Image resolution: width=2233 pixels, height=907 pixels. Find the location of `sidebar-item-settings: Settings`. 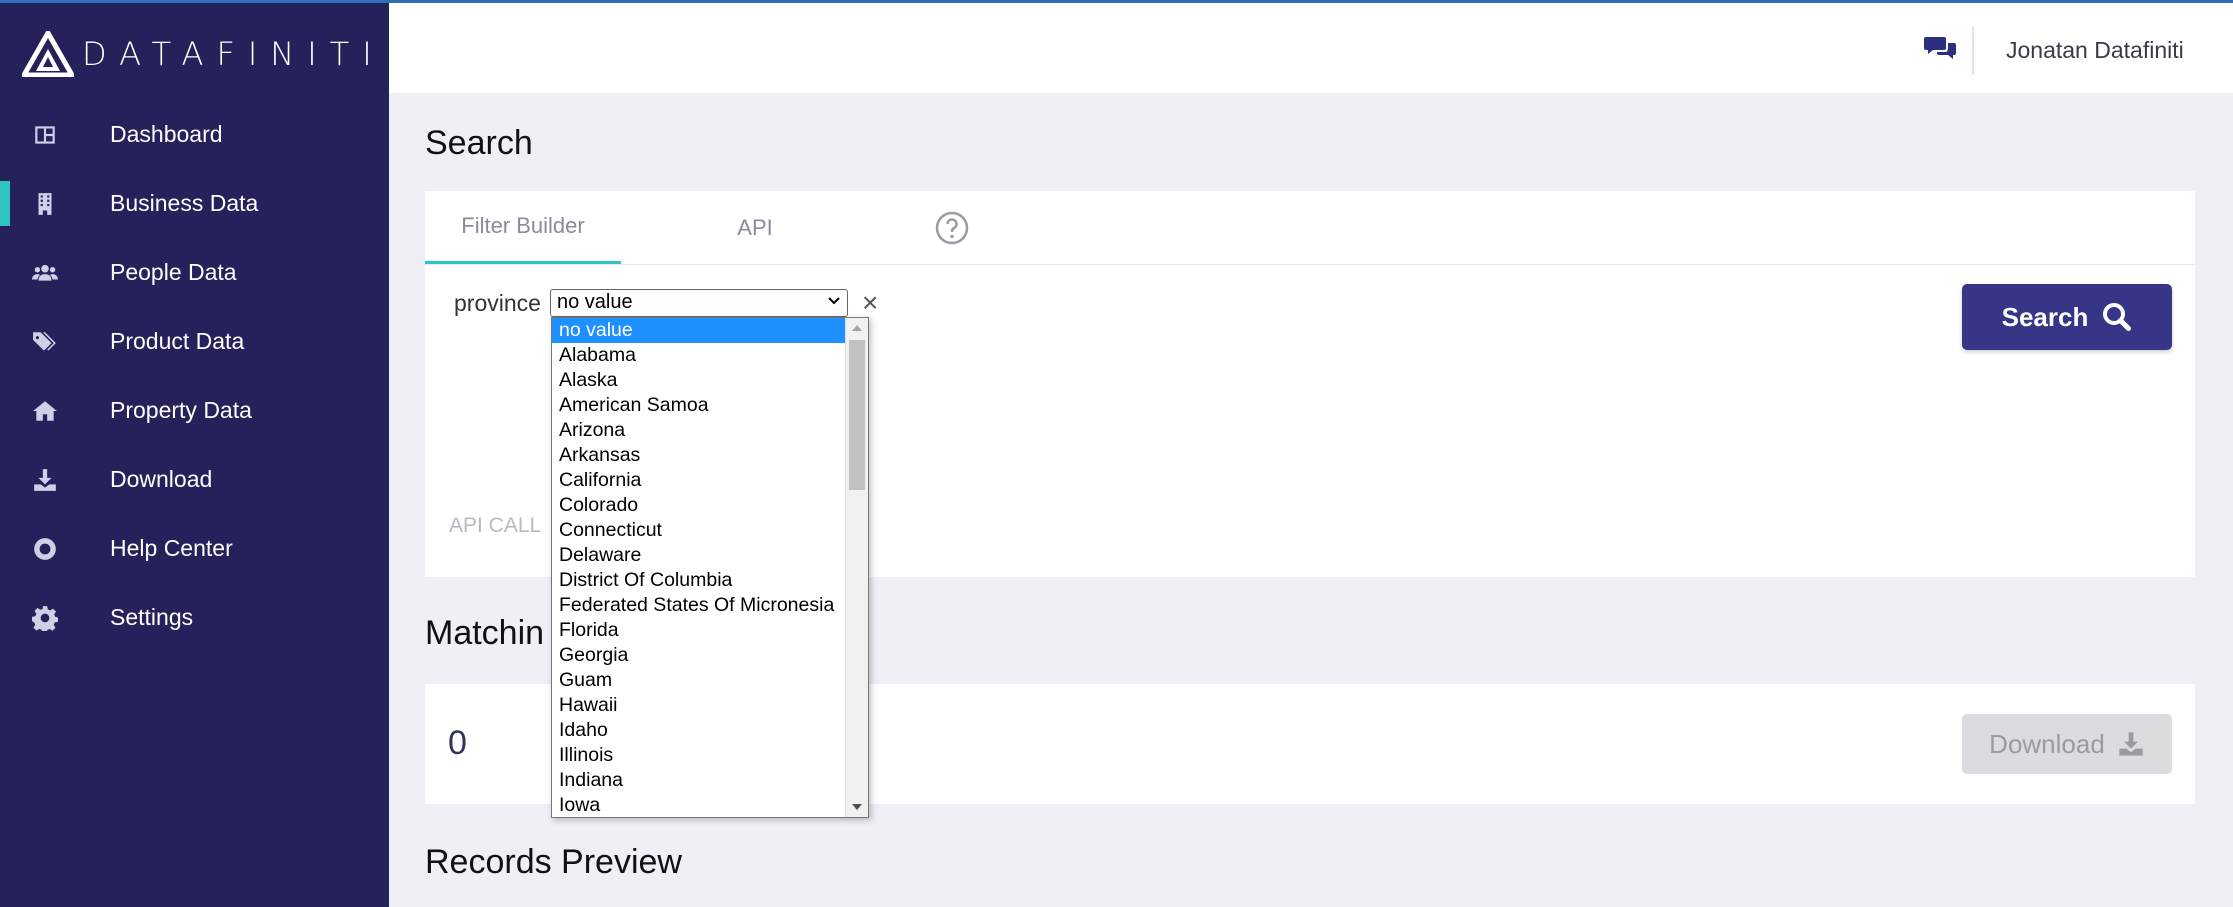

sidebar-item-settings: Settings is located at coordinates (194, 617).